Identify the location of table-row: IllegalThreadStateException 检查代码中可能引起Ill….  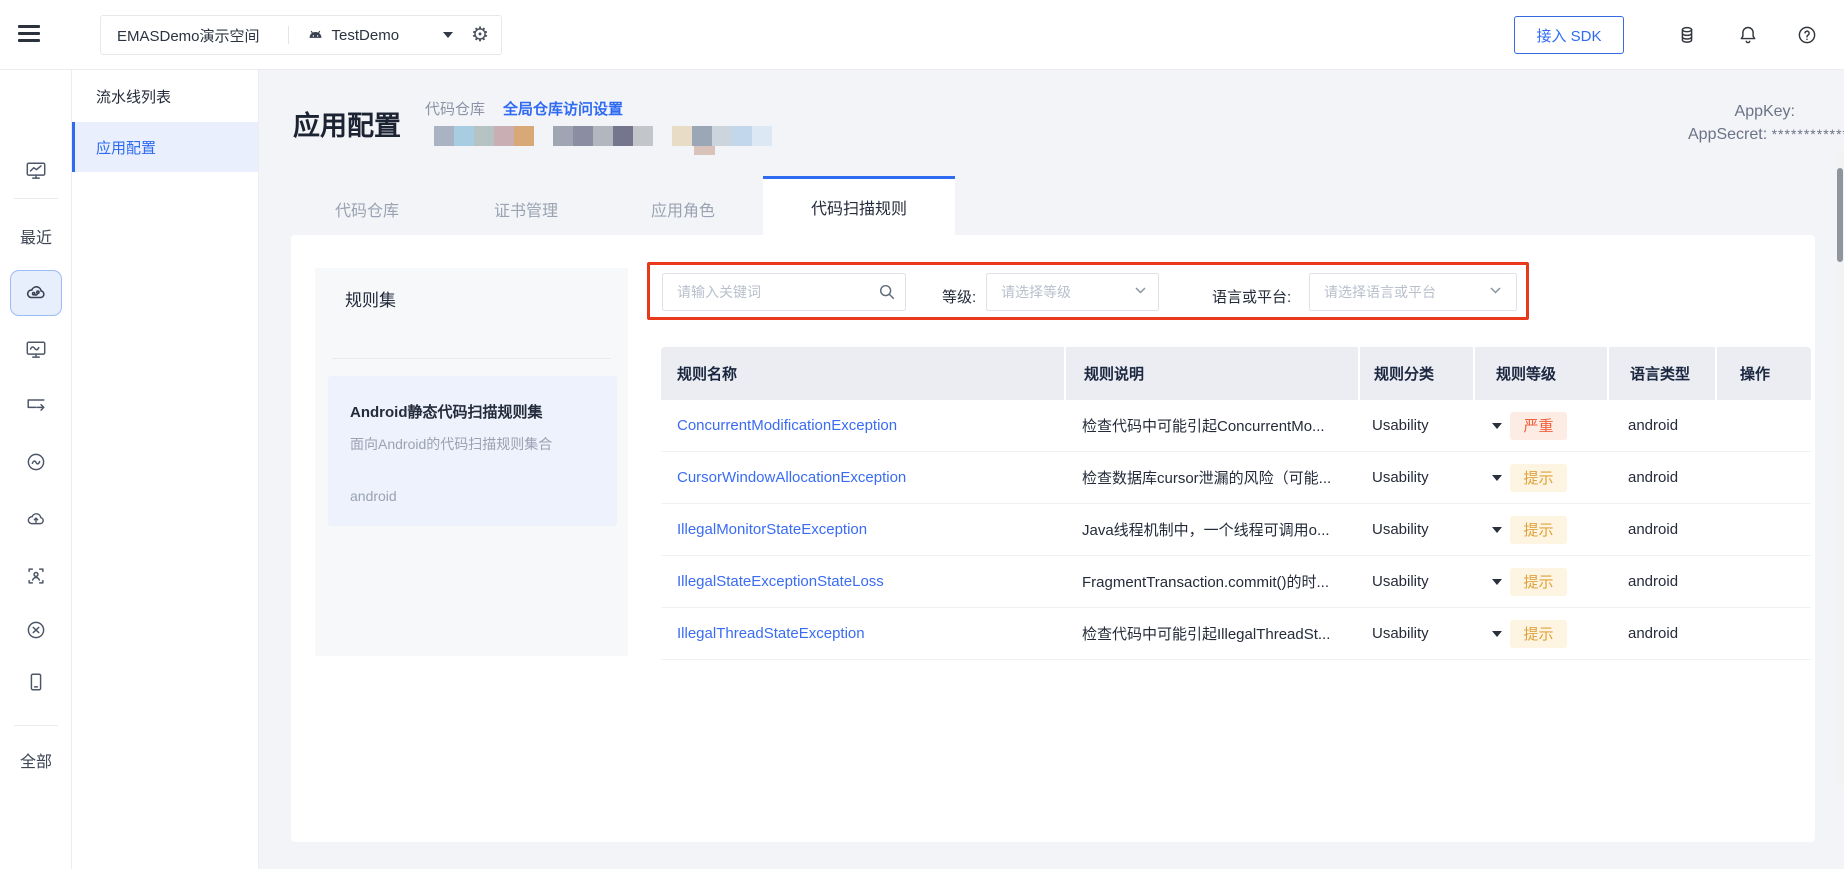
(1236, 634).